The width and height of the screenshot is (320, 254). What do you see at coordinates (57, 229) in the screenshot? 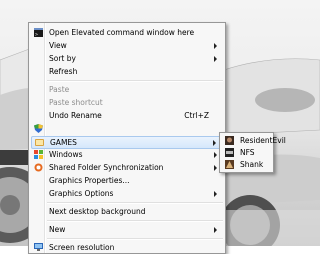
I see `menu-item-label: New` at bounding box center [57, 229].